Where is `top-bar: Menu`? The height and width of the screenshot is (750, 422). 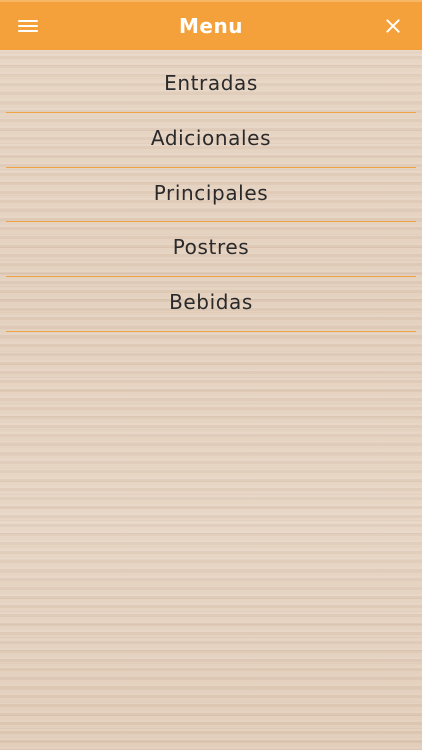 top-bar: Menu is located at coordinates (211, 25).